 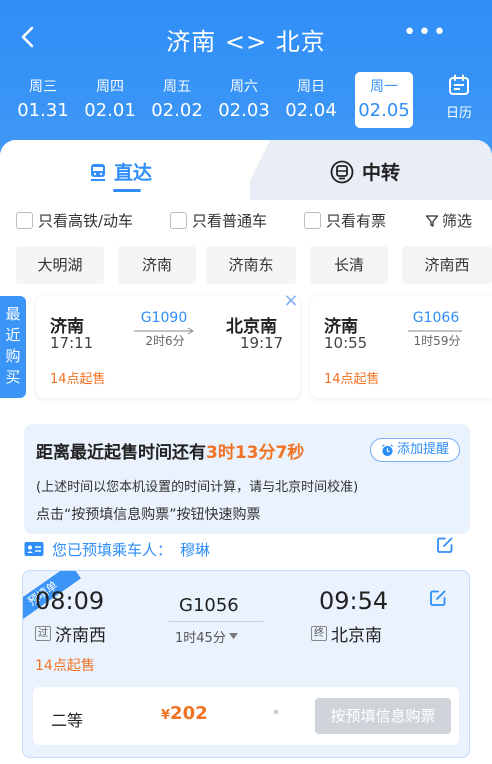 I want to click on to-station: 终 北京南, so click(x=346, y=633).